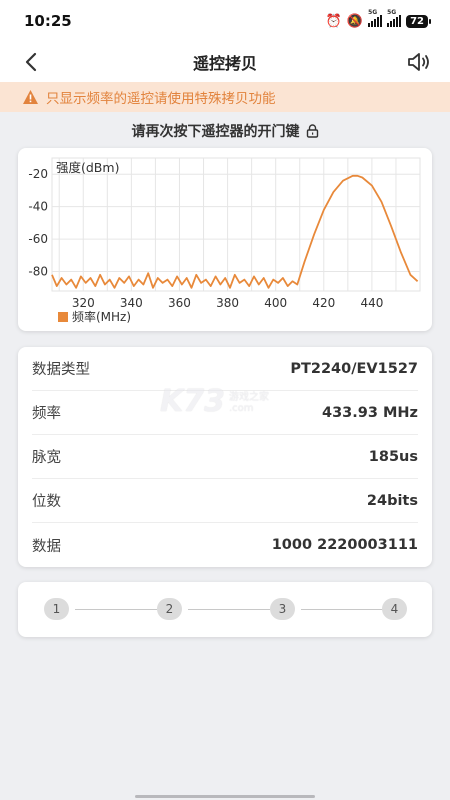  Describe the element at coordinates (46, 414) in the screenshot. I see `info-label: 频率` at that location.